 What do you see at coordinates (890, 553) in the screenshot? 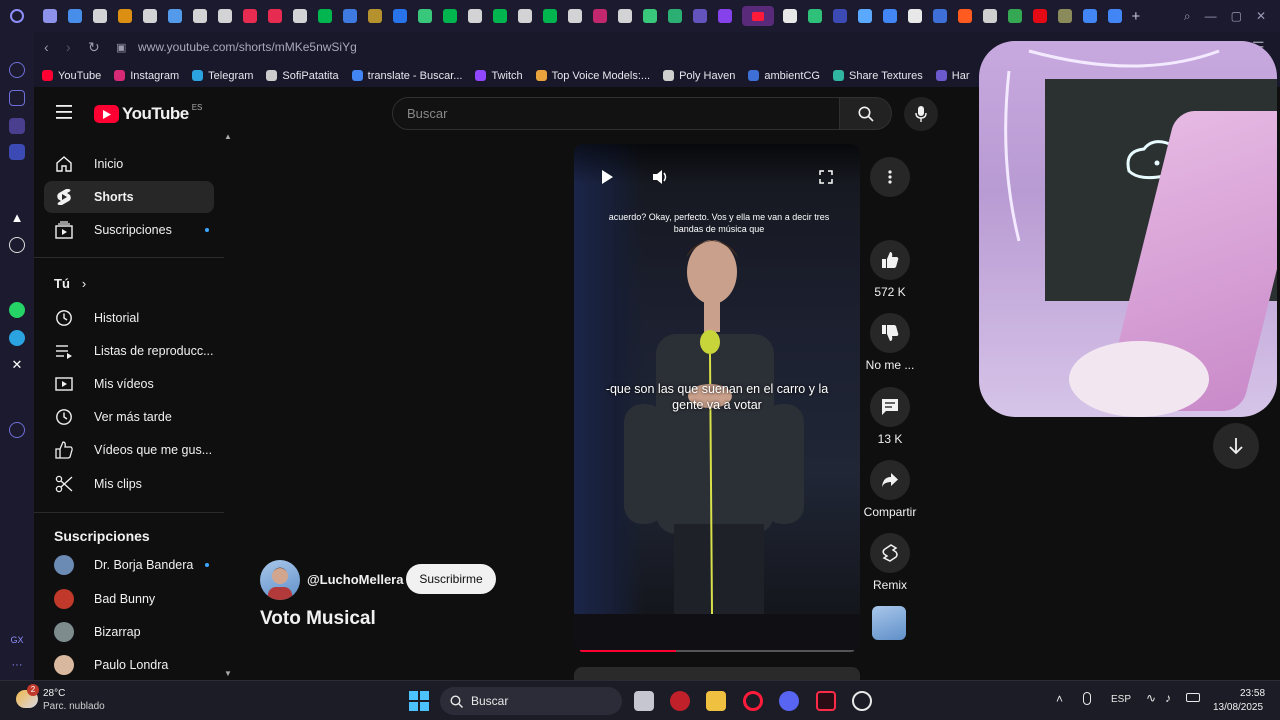
I see `remix-button` at bounding box center [890, 553].